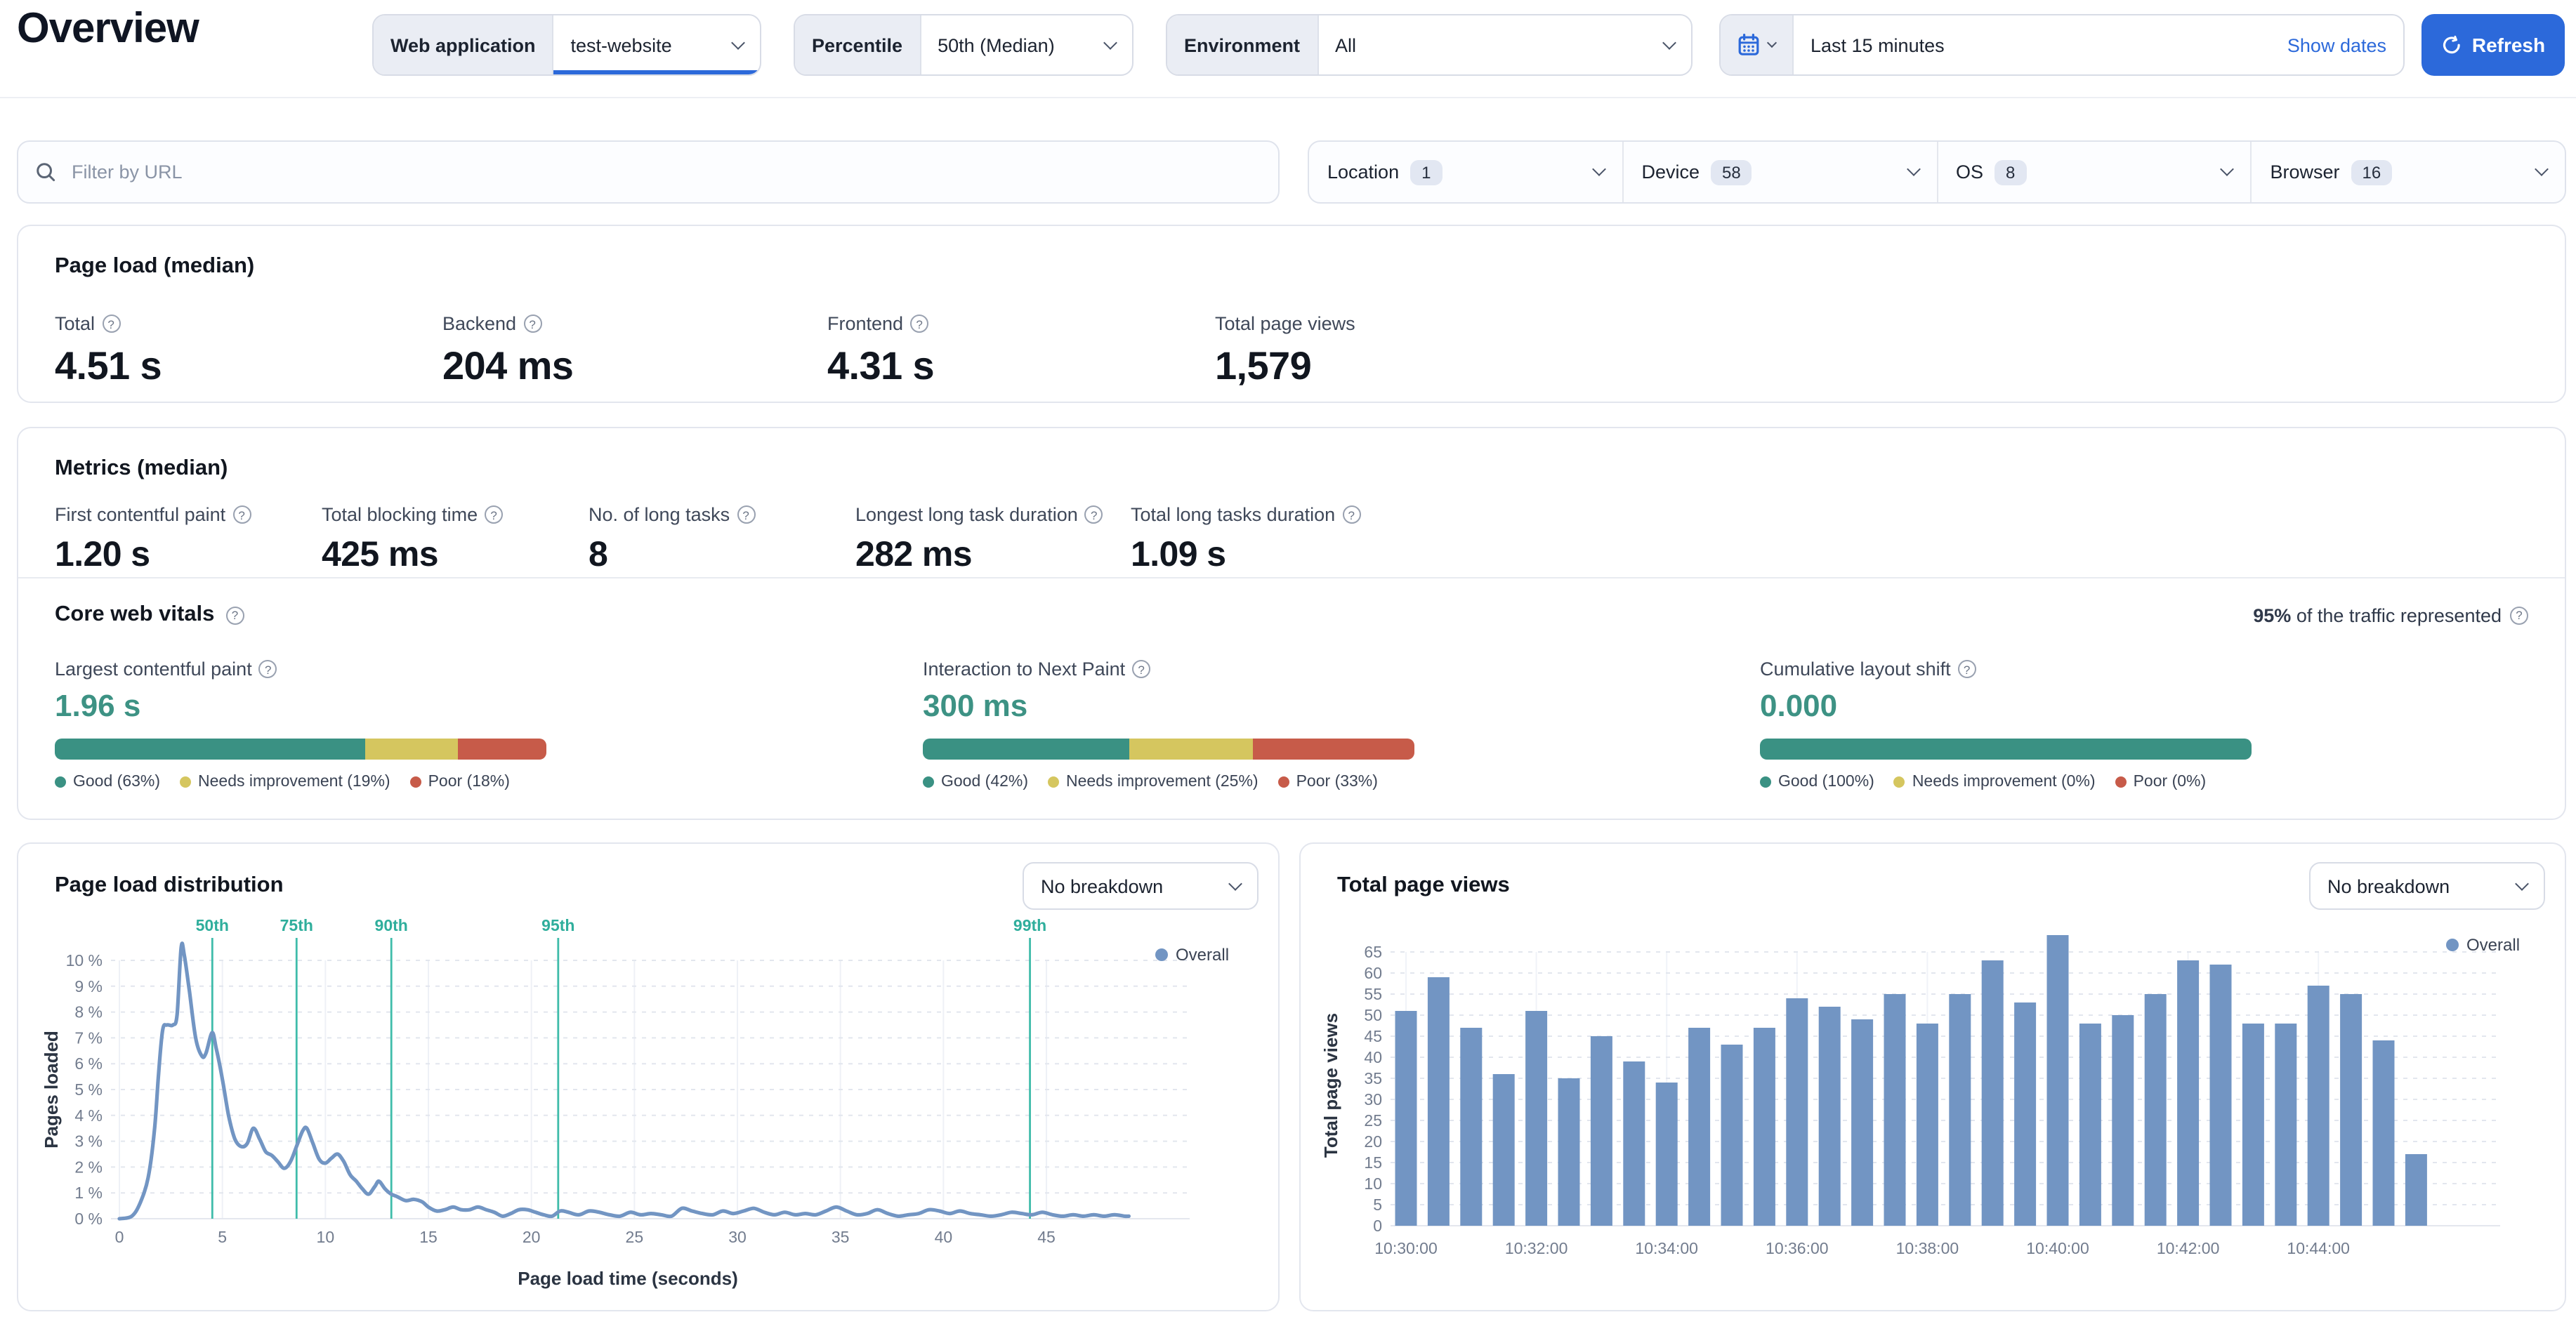 The image size is (2576, 1317). What do you see at coordinates (1970, 172) in the screenshot?
I see `facet-label: OS` at bounding box center [1970, 172].